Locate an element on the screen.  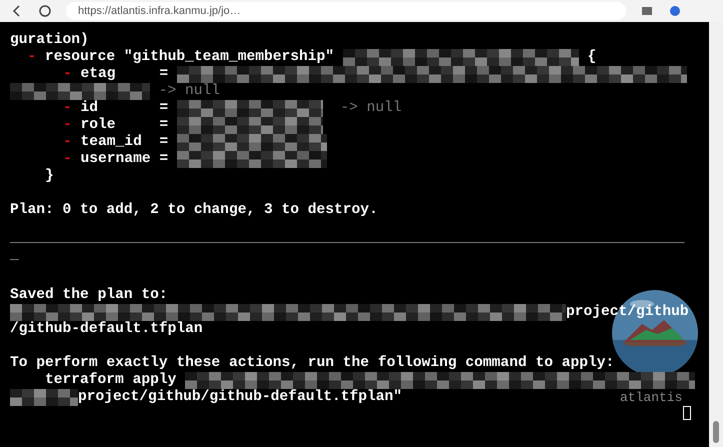
terminal-text: etag = is located at coordinates (125, 74).